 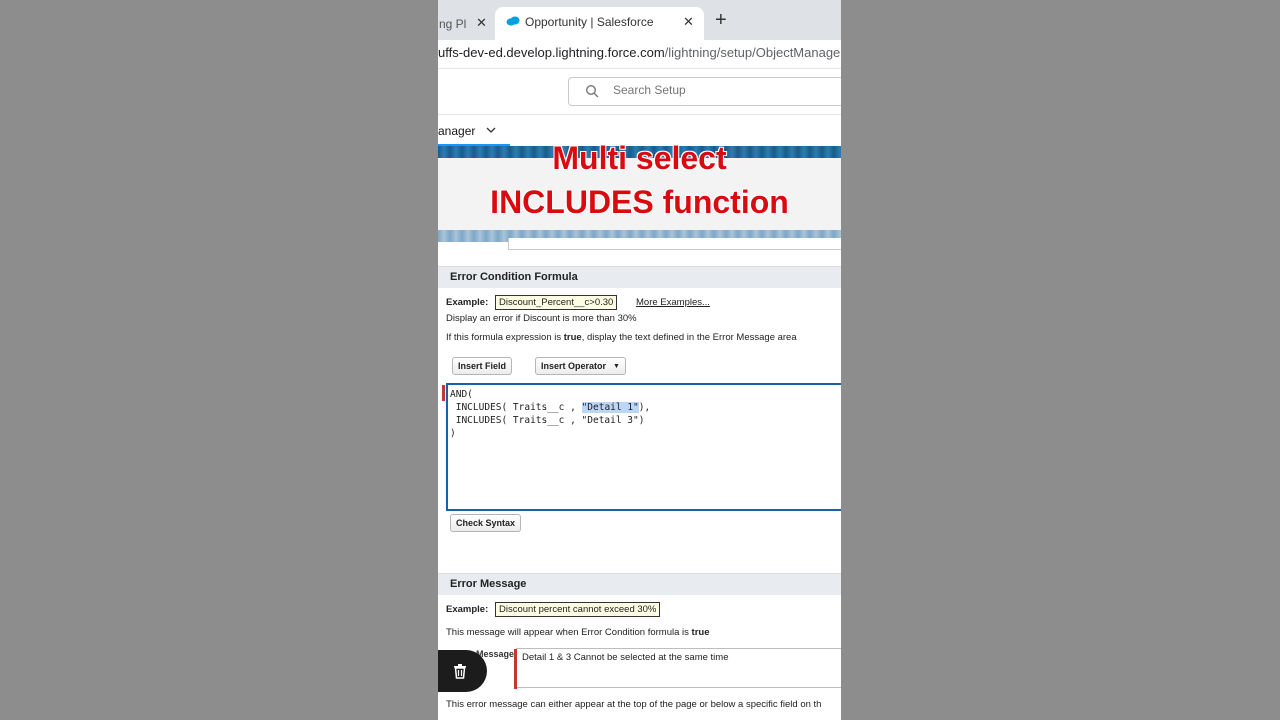 I want to click on video-caption: Multi select INCLUDES function, so click(x=639, y=191).